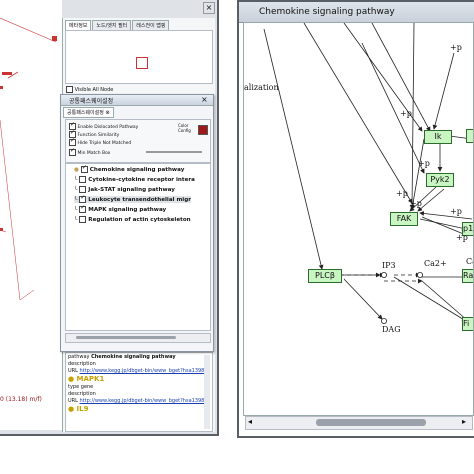  I want to click on dialog-titlebar: 공통패스웨이설정 ×, so click(137, 100).